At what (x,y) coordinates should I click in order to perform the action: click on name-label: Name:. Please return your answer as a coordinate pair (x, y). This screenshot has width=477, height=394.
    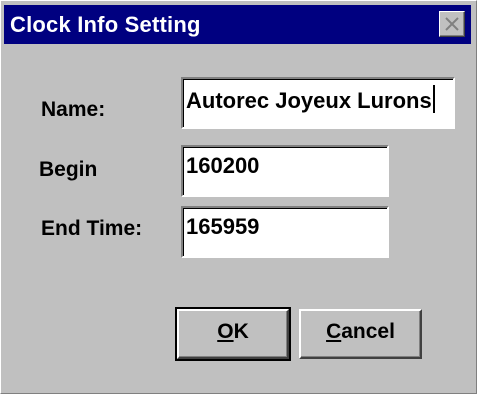
    Looking at the image, I should click on (73, 109).